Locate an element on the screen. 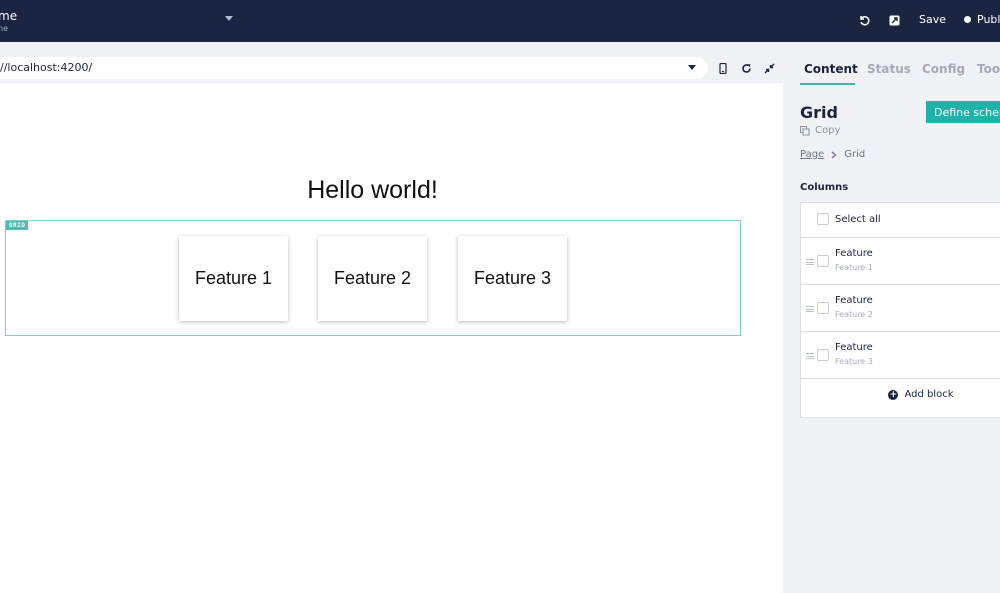 The width and height of the screenshot is (1000, 593). save-button: Save is located at coordinates (932, 19).